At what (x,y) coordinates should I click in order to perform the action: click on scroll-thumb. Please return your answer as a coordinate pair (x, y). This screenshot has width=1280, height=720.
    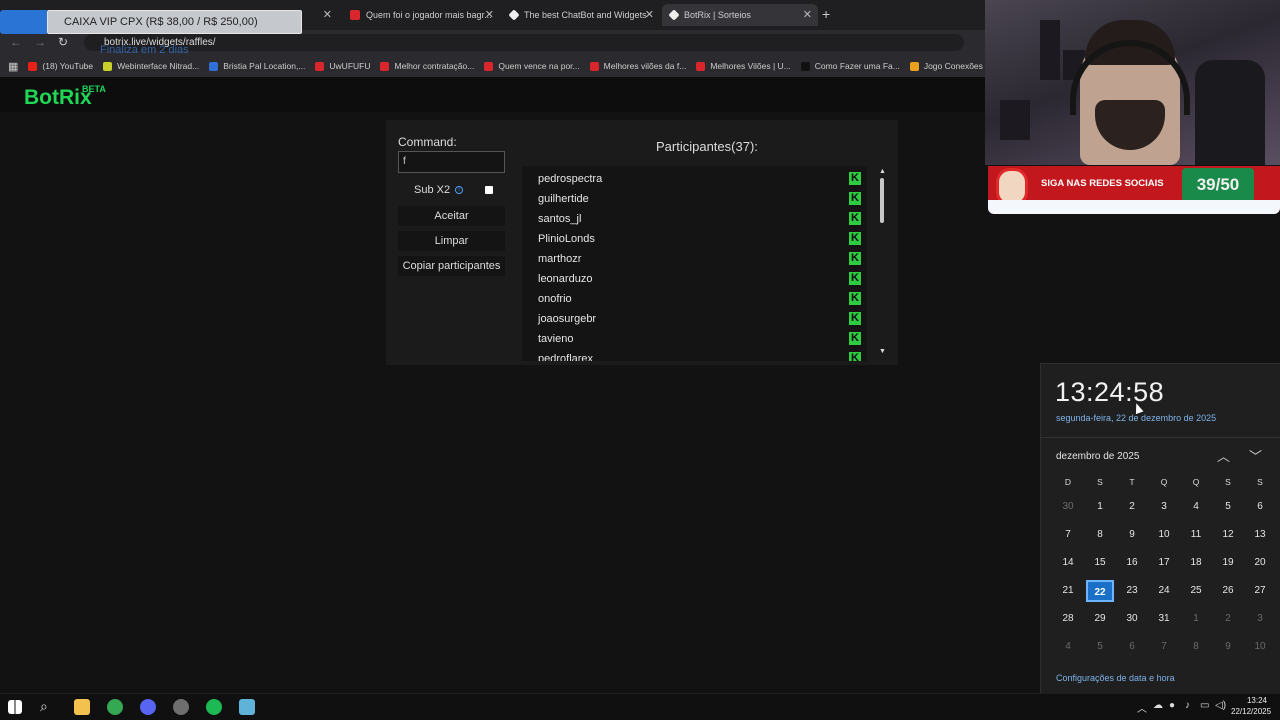
    Looking at the image, I should click on (882, 200).